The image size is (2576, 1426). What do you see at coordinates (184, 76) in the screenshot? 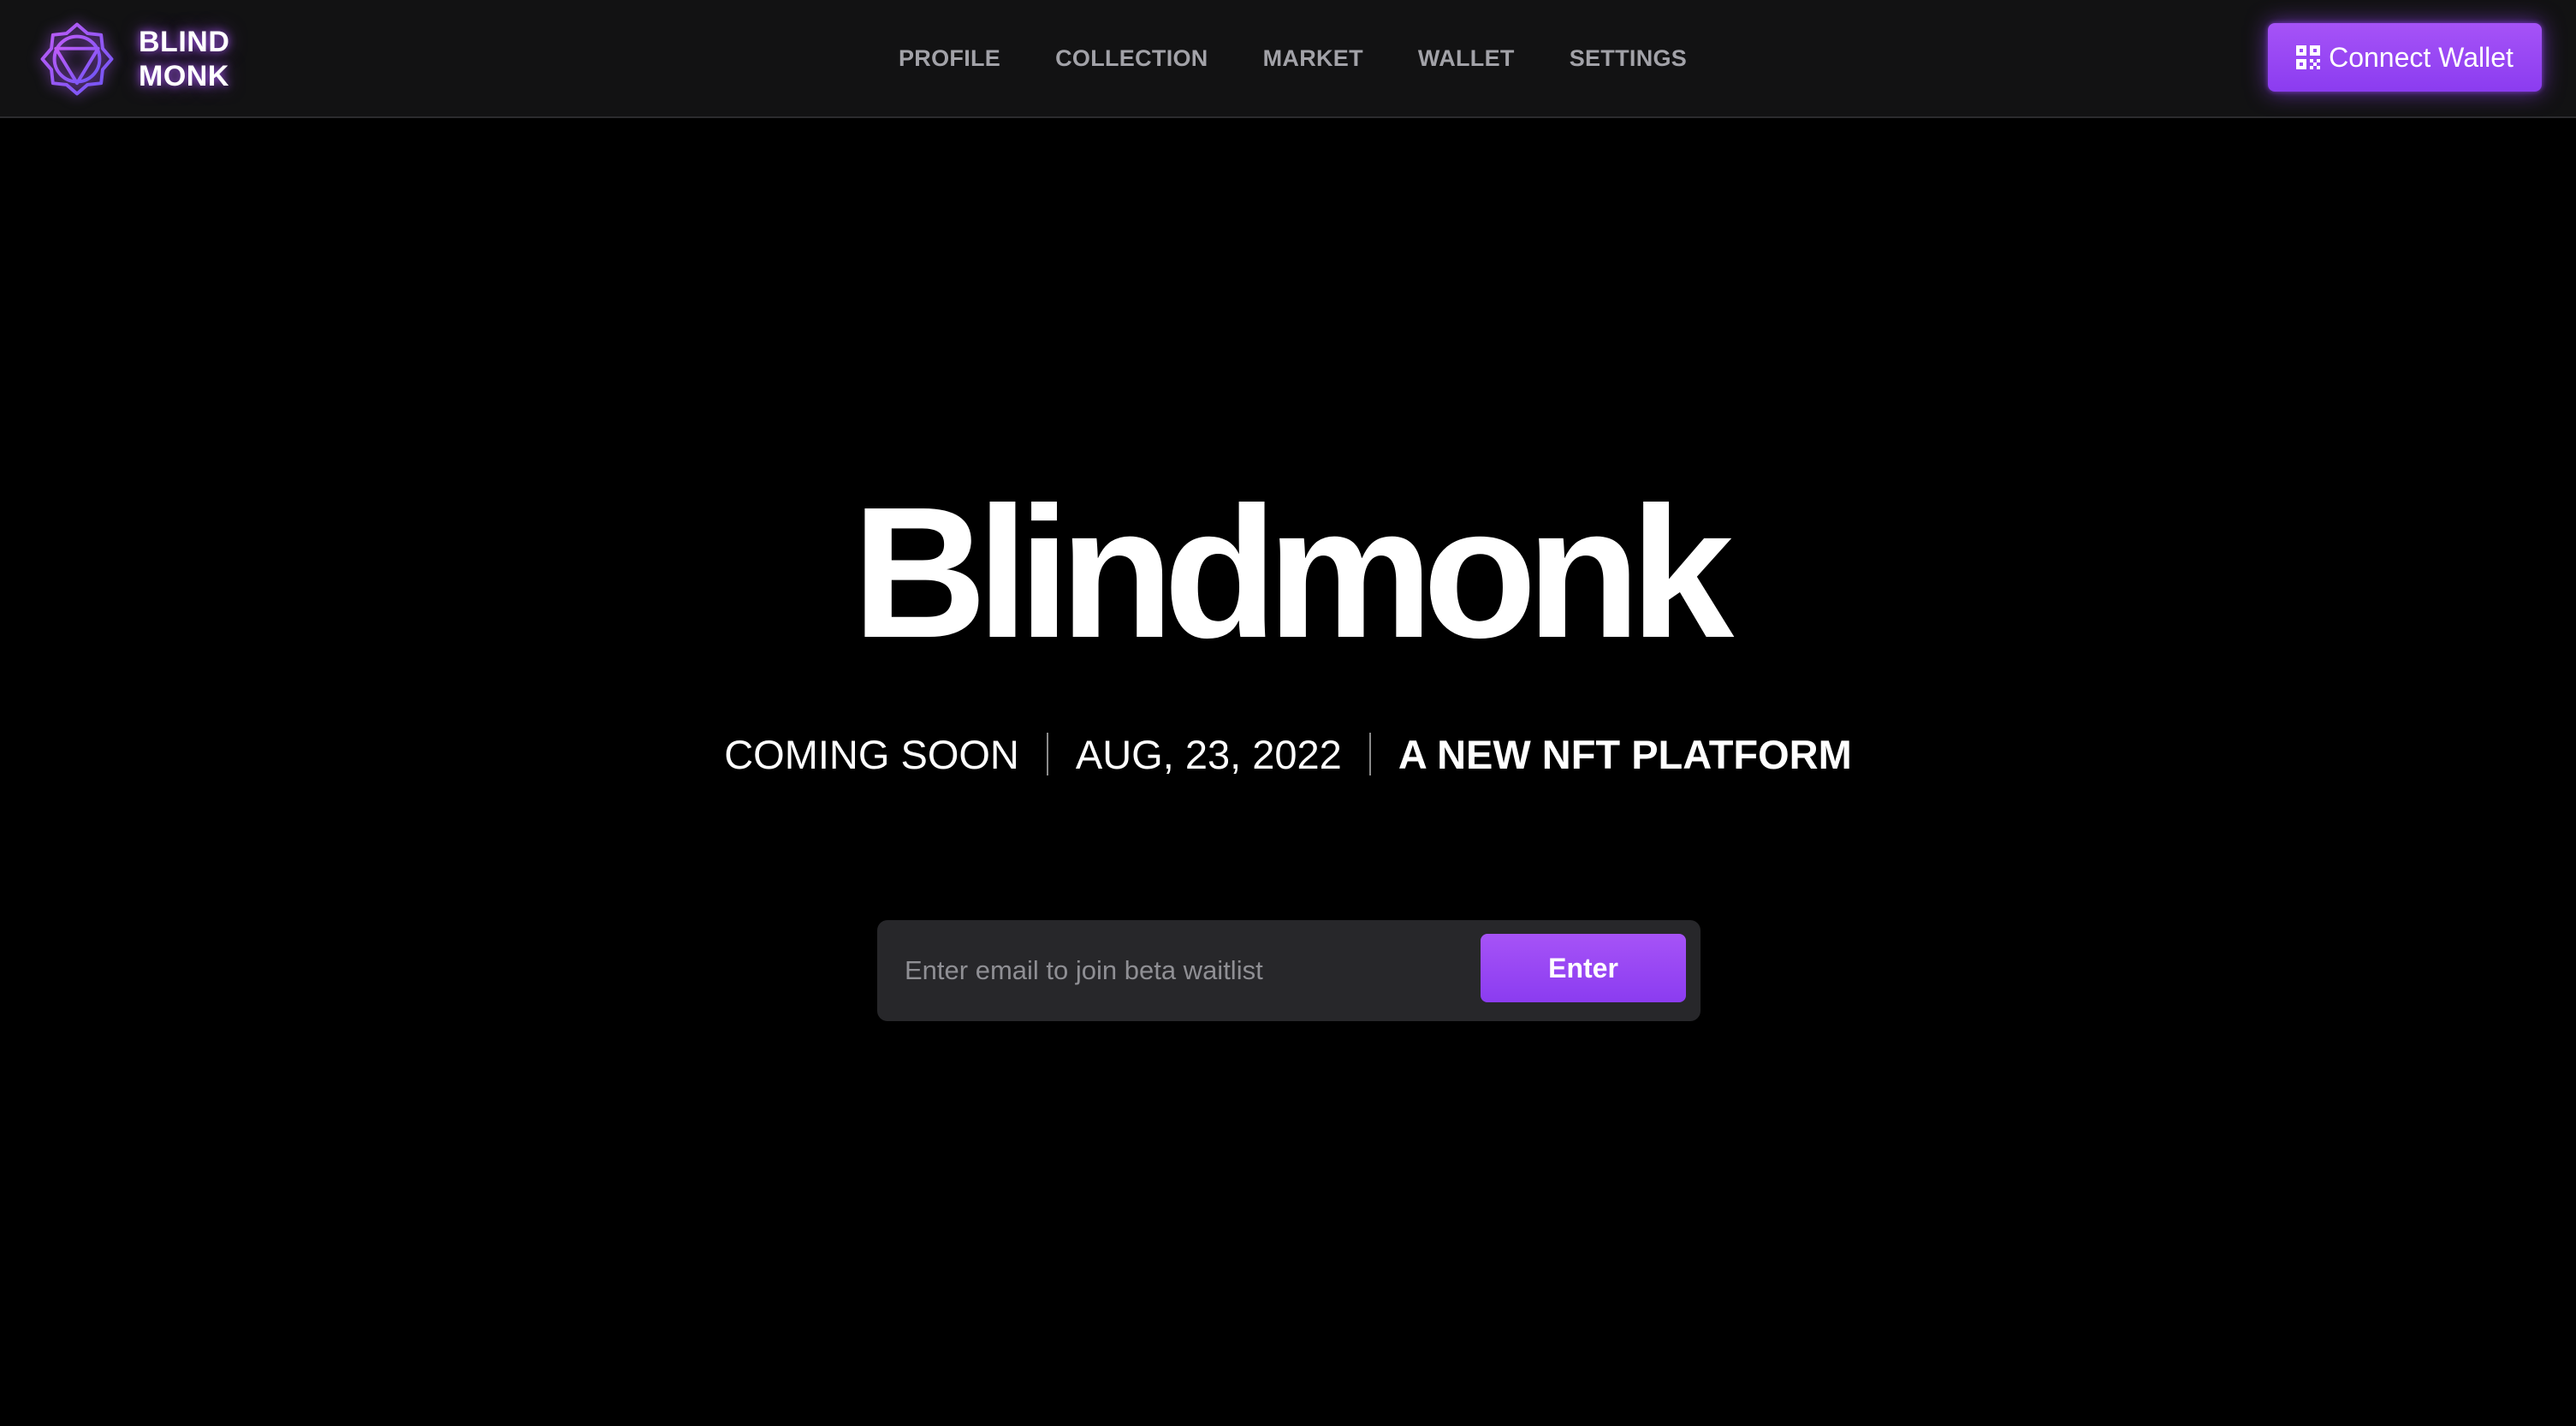
I see `brand-name-line2: MONK` at bounding box center [184, 76].